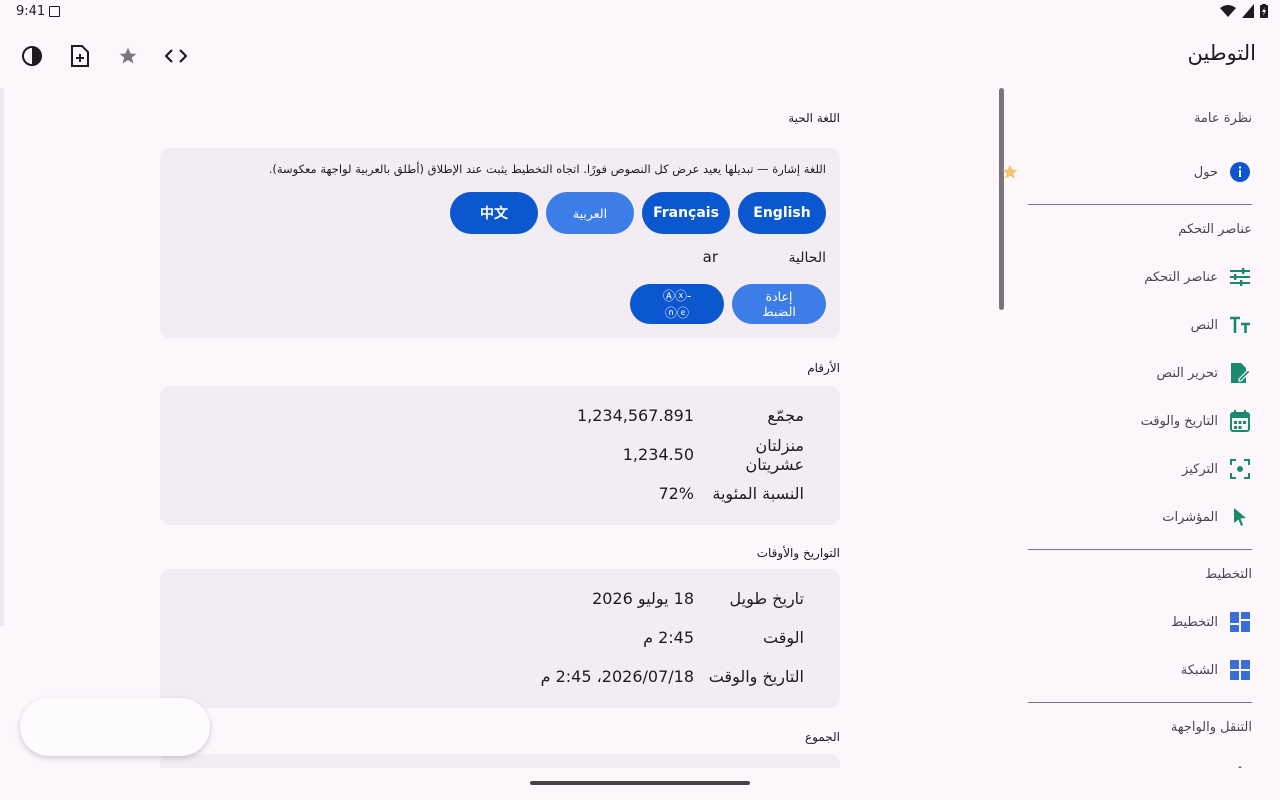 This screenshot has width=1280, height=800. I want to click on nav-item-label: المؤشرات, so click(1190, 517).